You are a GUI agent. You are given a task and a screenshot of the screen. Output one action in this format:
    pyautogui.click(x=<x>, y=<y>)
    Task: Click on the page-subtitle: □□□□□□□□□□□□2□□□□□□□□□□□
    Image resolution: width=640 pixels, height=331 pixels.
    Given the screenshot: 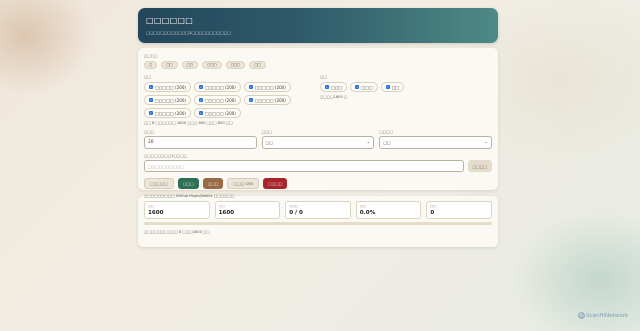 What is the action you would take?
    pyautogui.click(x=188, y=32)
    